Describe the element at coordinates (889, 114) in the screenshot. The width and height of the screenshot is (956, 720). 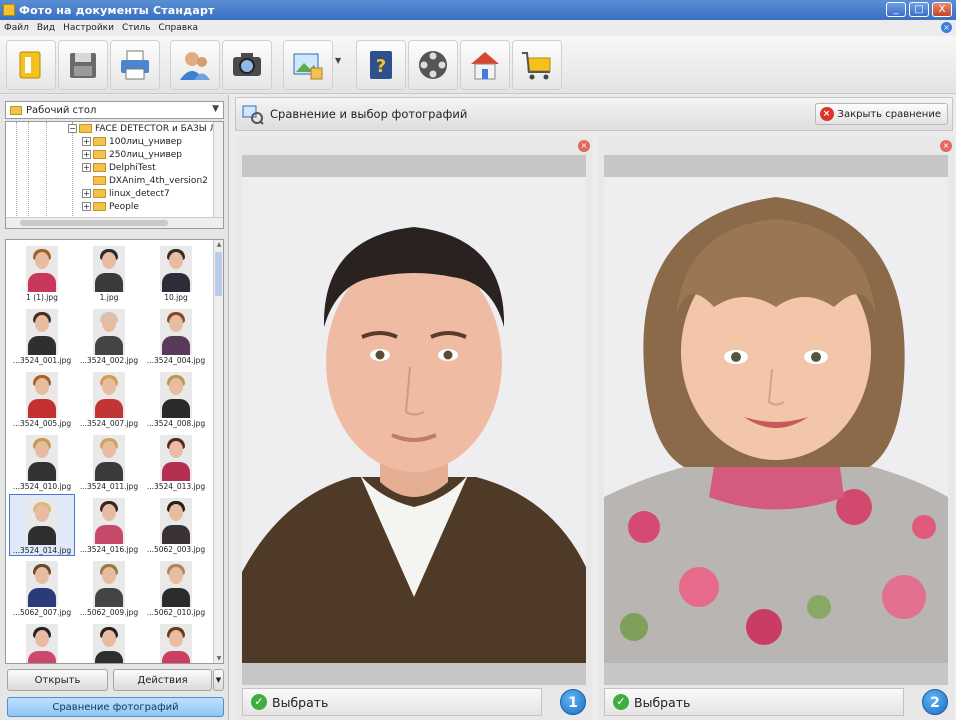
I see `close-compare-label: Закрыть сравнение` at that location.